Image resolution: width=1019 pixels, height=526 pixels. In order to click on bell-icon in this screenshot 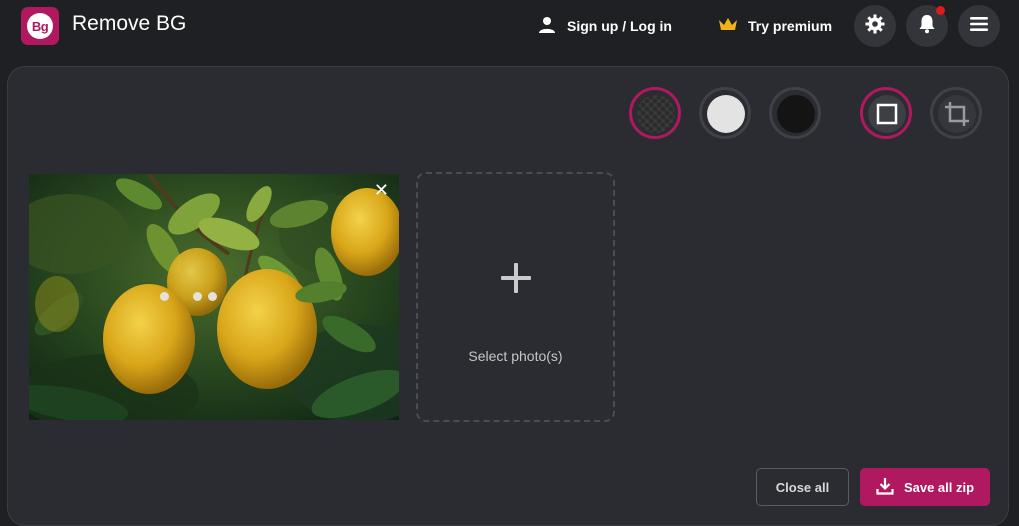, I will do `click(927, 26)`.